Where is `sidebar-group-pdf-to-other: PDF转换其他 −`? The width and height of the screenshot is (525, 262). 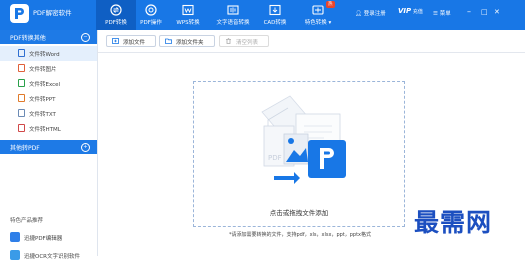
sidebar-group-pdf-to-other: PDF转换其他 − is located at coordinates (48, 37).